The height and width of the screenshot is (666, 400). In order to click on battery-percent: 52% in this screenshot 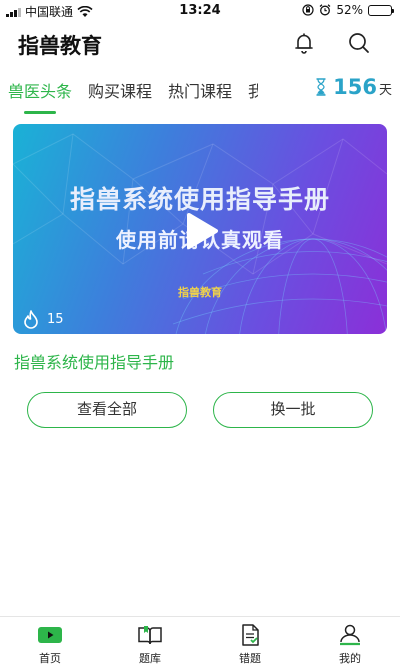, I will do `click(349, 10)`.